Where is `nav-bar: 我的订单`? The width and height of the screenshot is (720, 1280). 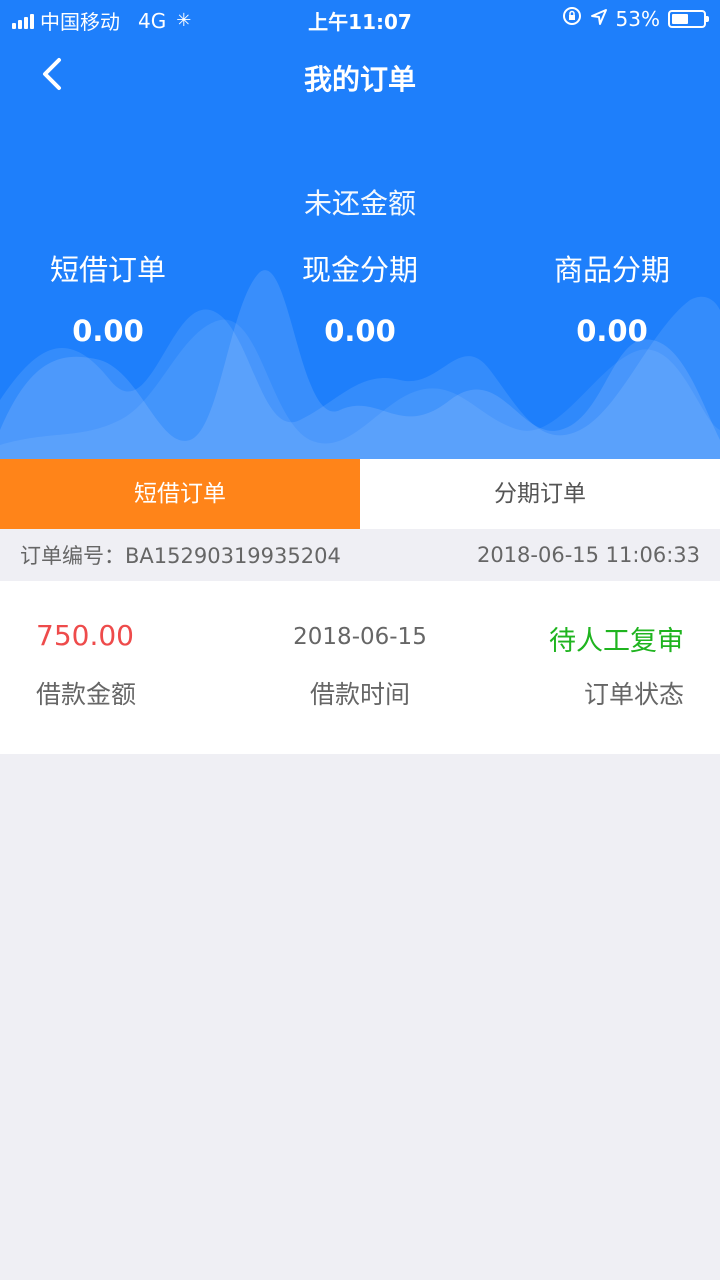
nav-bar: 我的订单 is located at coordinates (360, 76).